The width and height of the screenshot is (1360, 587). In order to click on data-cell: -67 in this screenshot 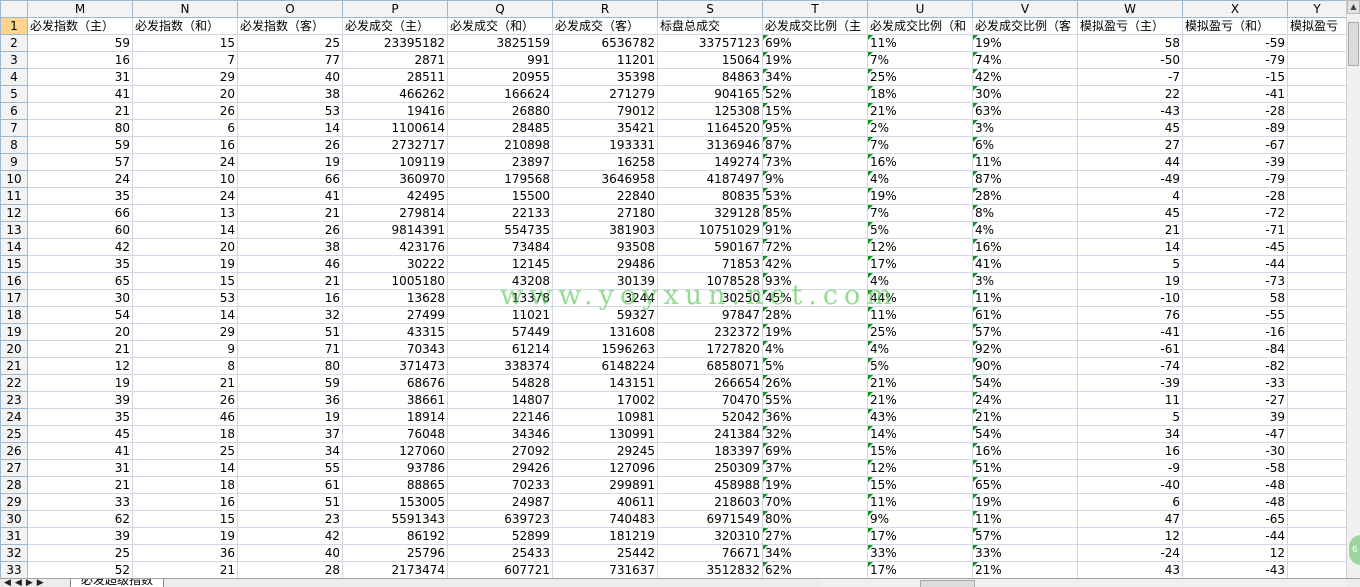, I will do `click(1235, 145)`.